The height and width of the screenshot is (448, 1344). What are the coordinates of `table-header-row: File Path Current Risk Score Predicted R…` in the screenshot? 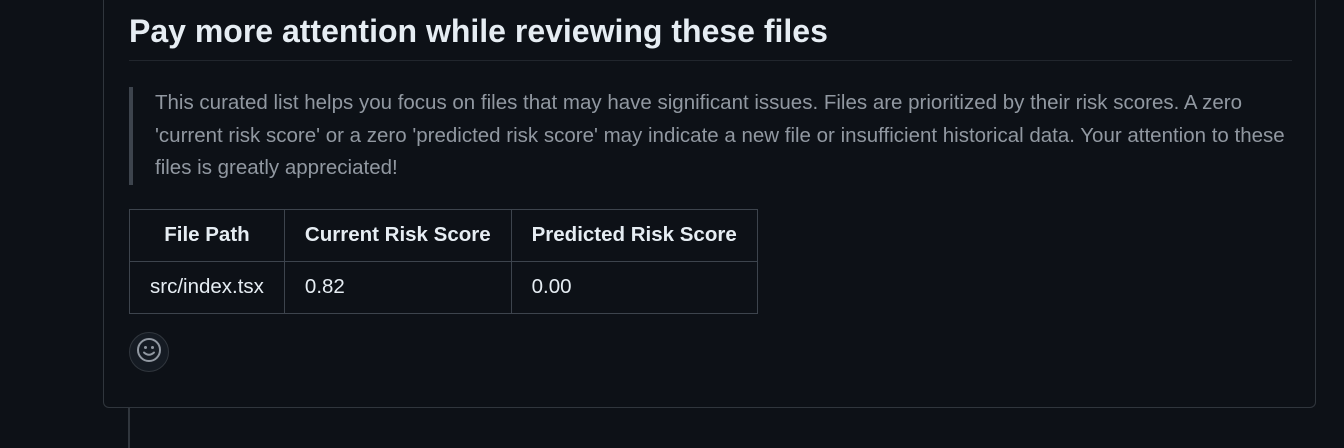 It's located at (443, 235).